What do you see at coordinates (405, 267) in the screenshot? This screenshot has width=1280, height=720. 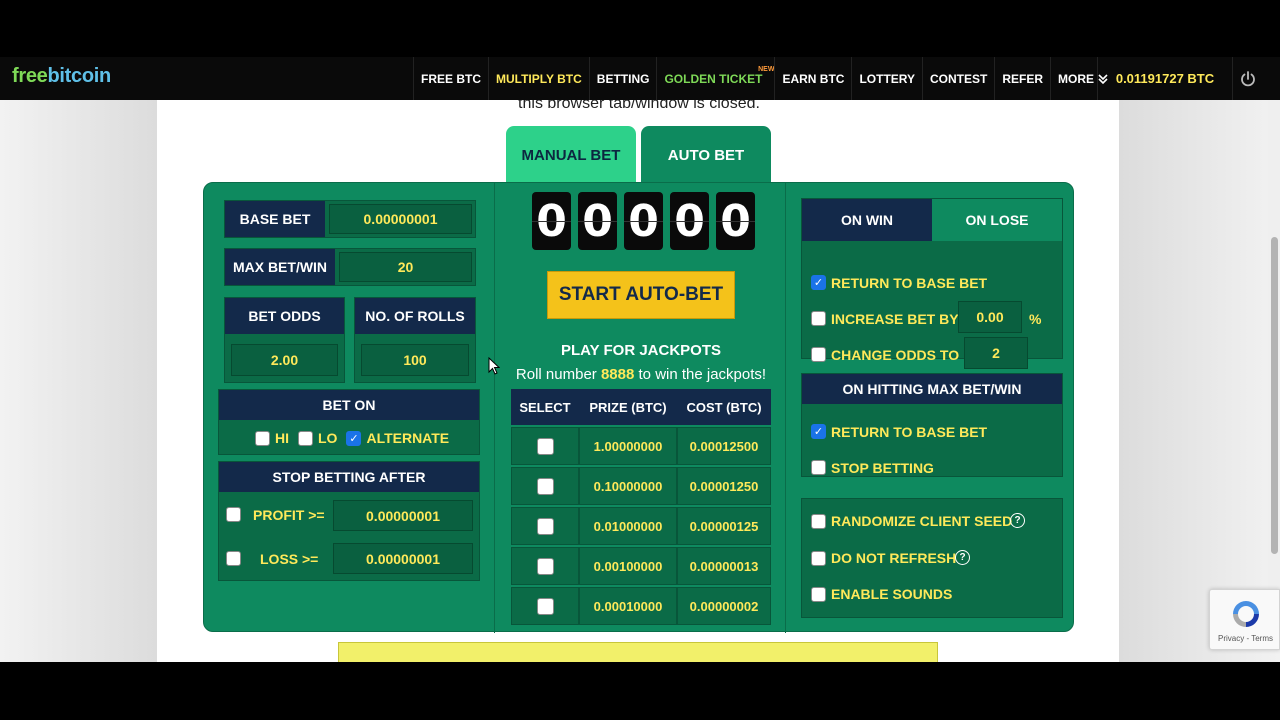 I see `max-bet-input: 20` at bounding box center [405, 267].